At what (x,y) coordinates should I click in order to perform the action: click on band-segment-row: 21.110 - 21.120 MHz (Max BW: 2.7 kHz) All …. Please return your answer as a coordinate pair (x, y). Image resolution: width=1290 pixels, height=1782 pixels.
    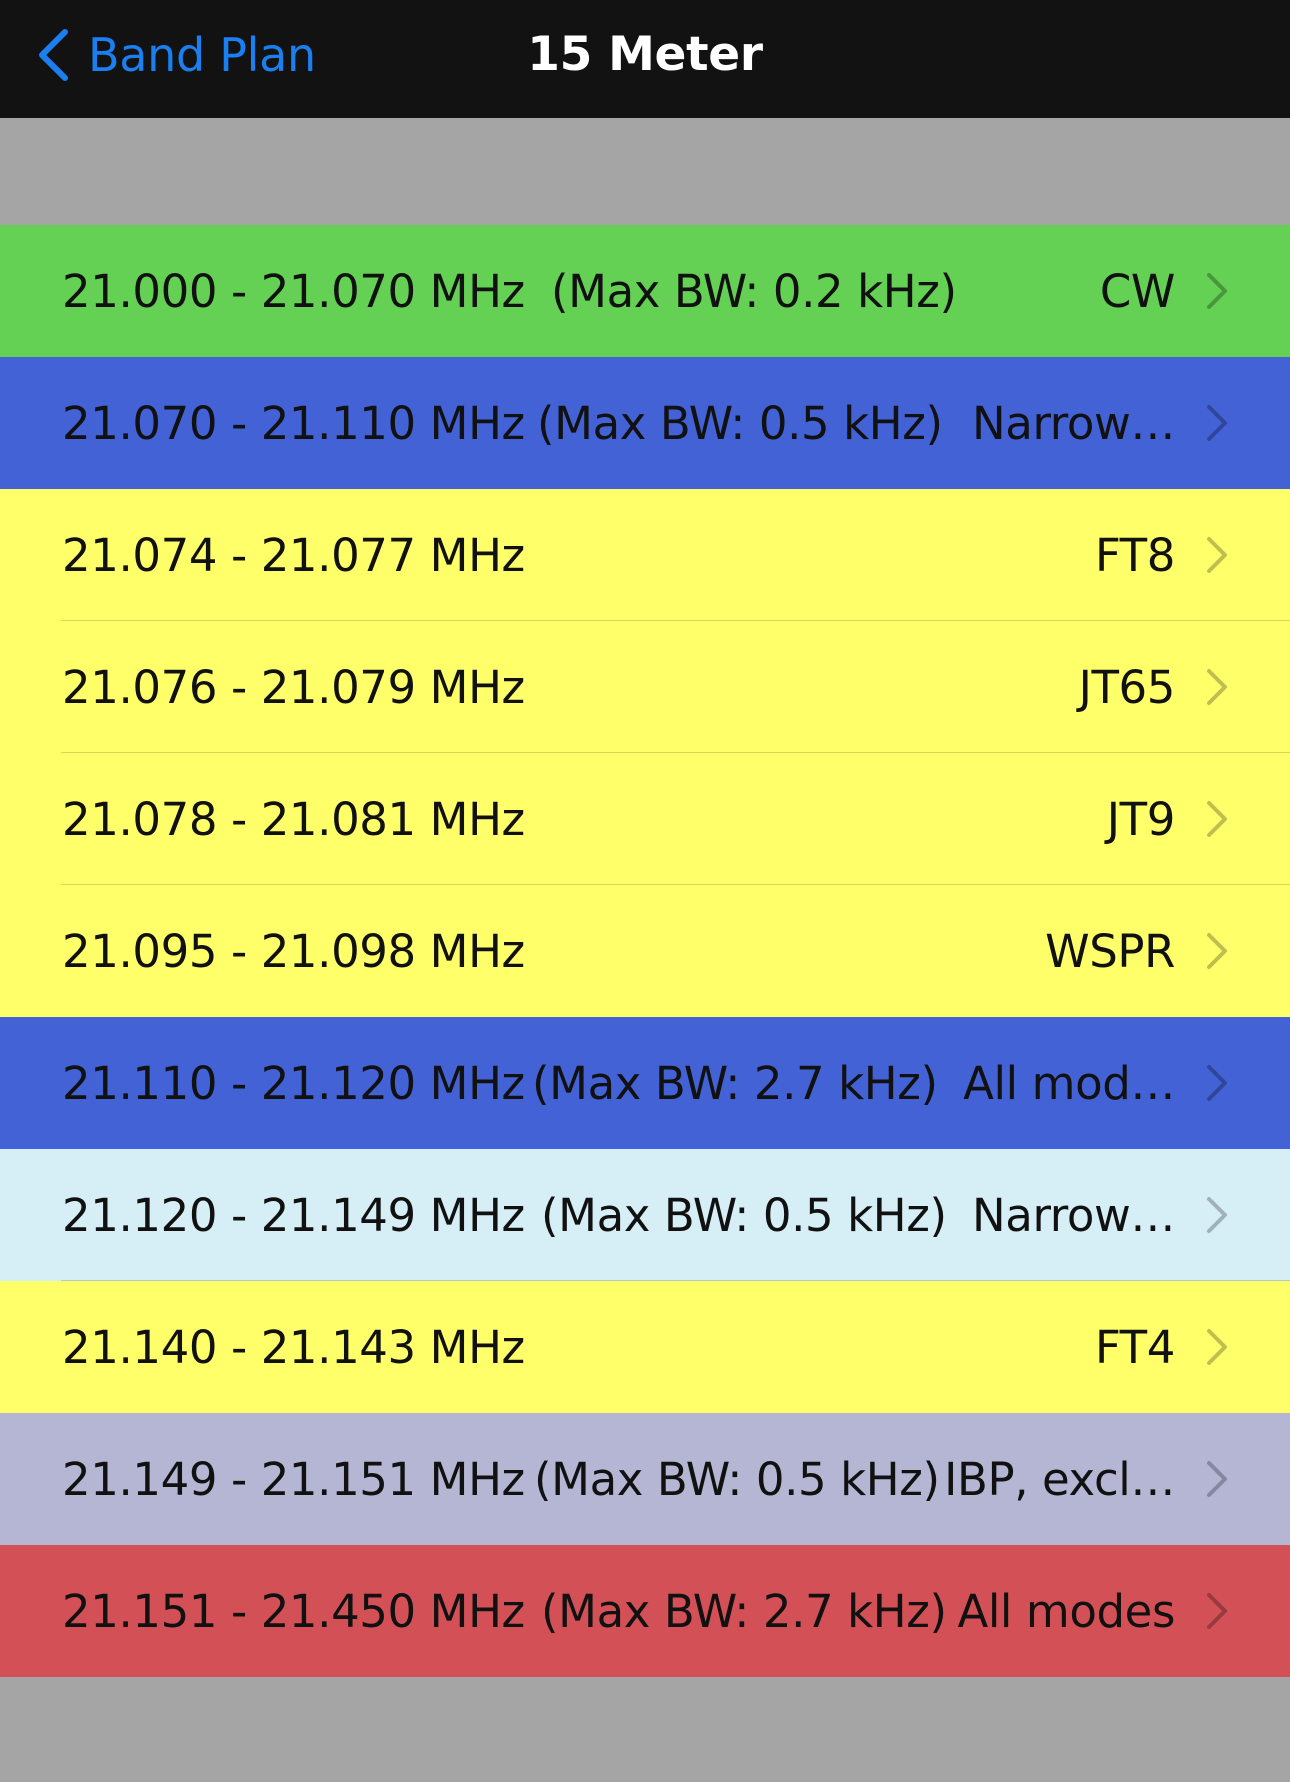
    Looking at the image, I should click on (645, 1083).